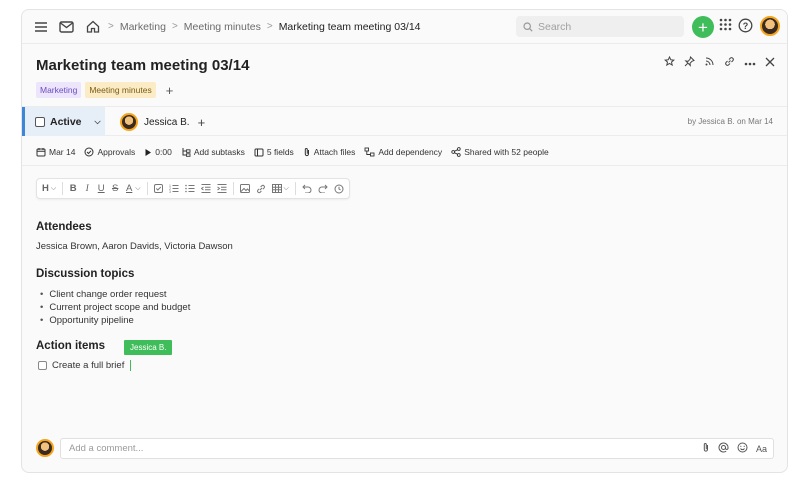 This screenshot has width=800, height=485. I want to click on status-label: Active, so click(66, 121).